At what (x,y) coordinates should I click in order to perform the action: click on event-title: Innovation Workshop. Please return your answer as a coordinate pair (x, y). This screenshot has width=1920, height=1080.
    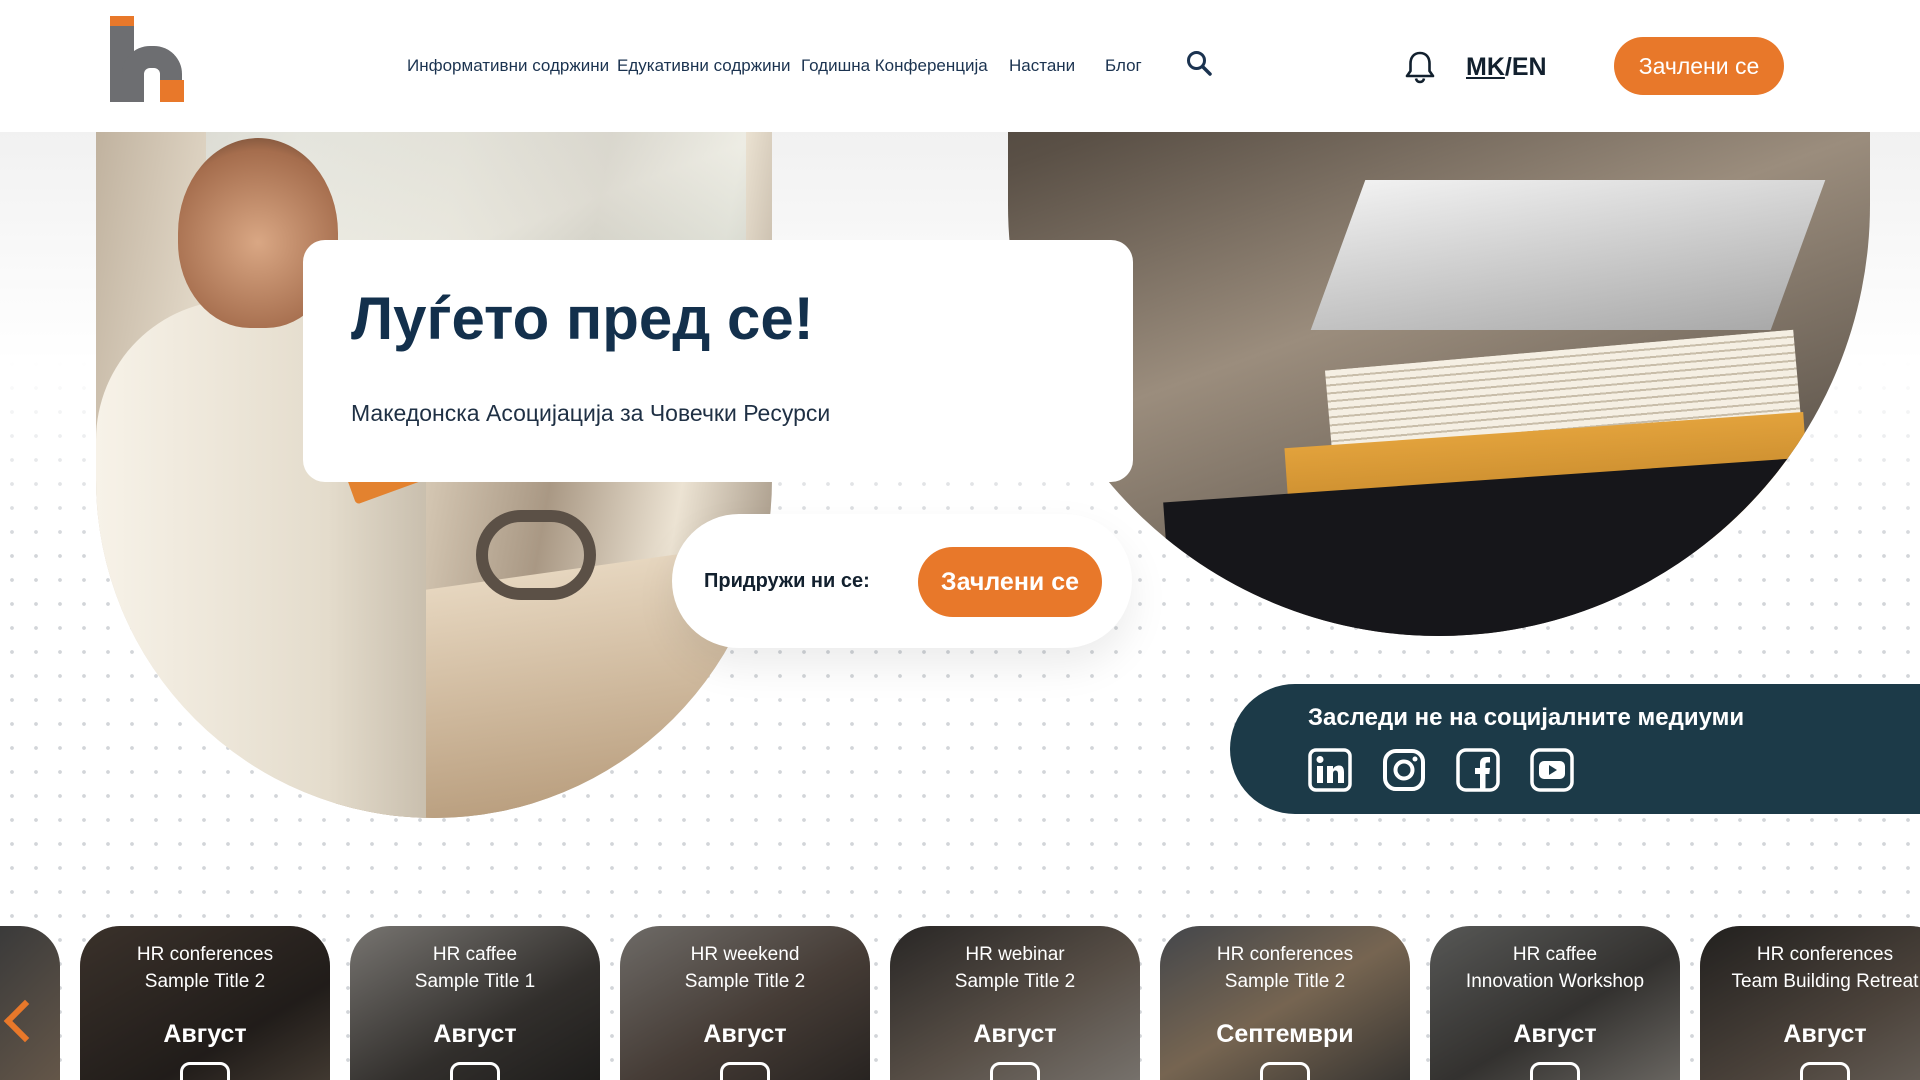
    Looking at the image, I should click on (1555, 981).